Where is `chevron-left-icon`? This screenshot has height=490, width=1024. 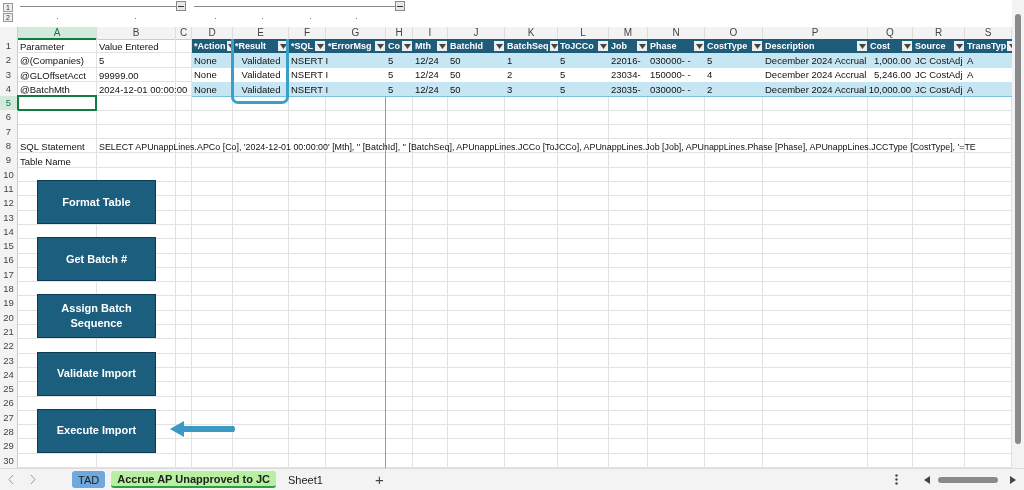 chevron-left-icon is located at coordinates (11, 479).